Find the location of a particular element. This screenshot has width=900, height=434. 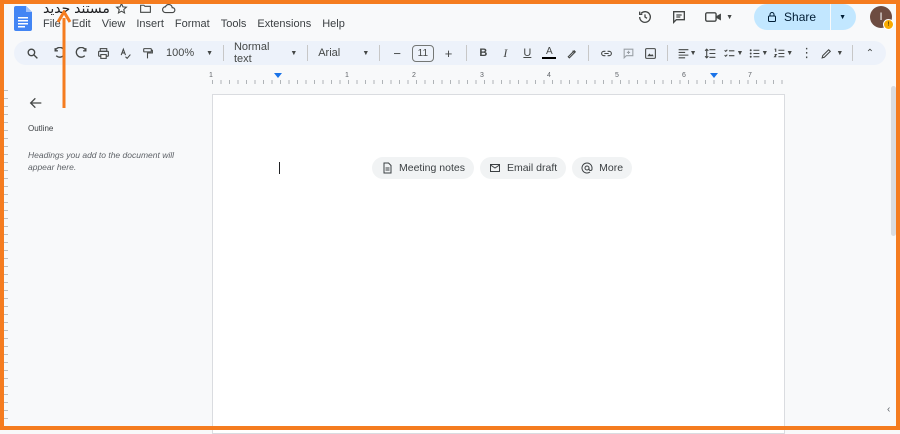

chip-label: Email draft is located at coordinates (532, 168).